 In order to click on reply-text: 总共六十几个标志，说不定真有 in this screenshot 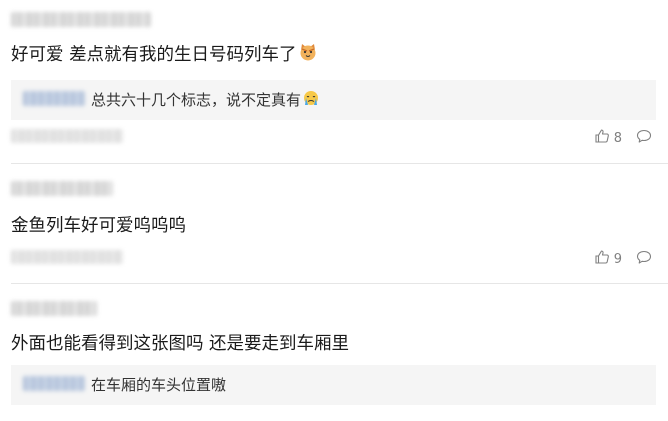, I will do `click(205, 101)`.